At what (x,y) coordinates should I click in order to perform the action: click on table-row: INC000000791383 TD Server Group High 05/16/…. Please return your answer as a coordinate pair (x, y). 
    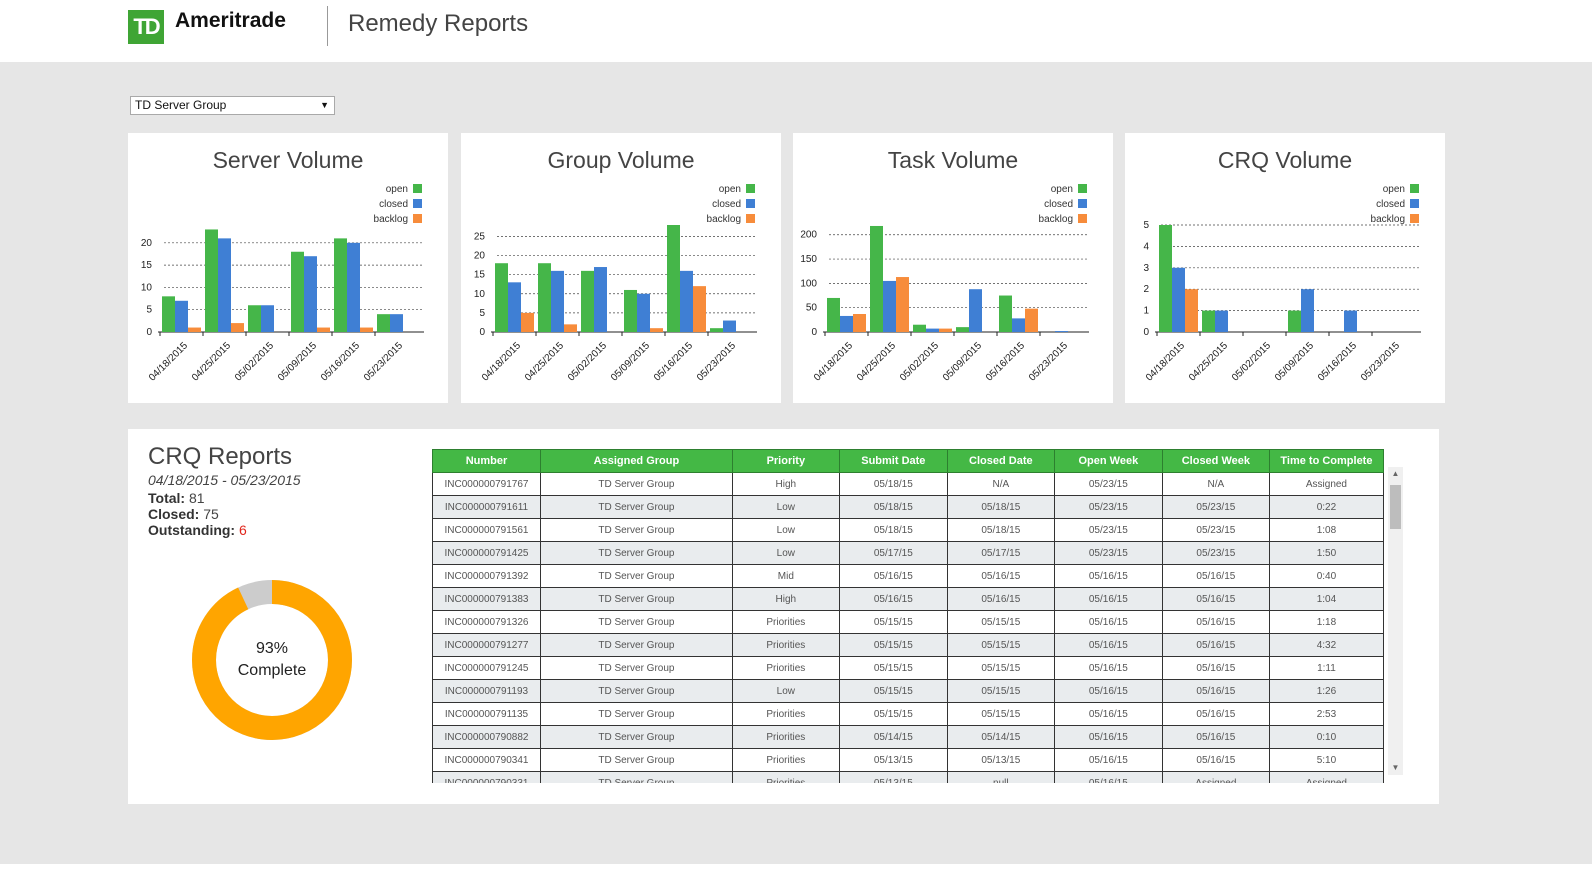
    Looking at the image, I should click on (908, 599).